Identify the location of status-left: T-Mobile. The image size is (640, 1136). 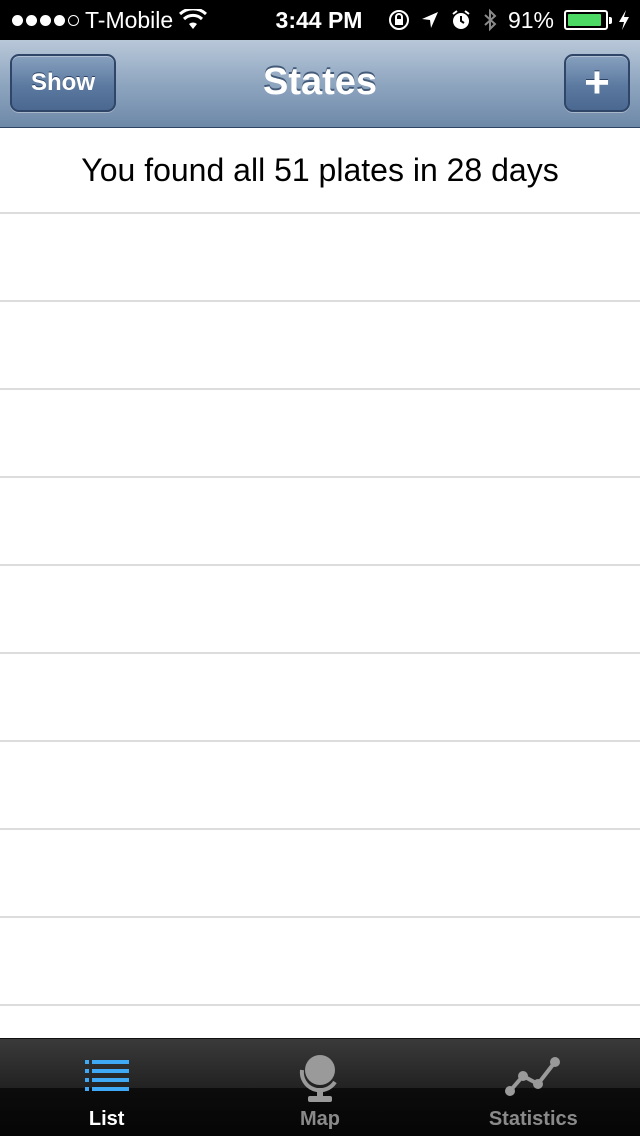
(110, 20).